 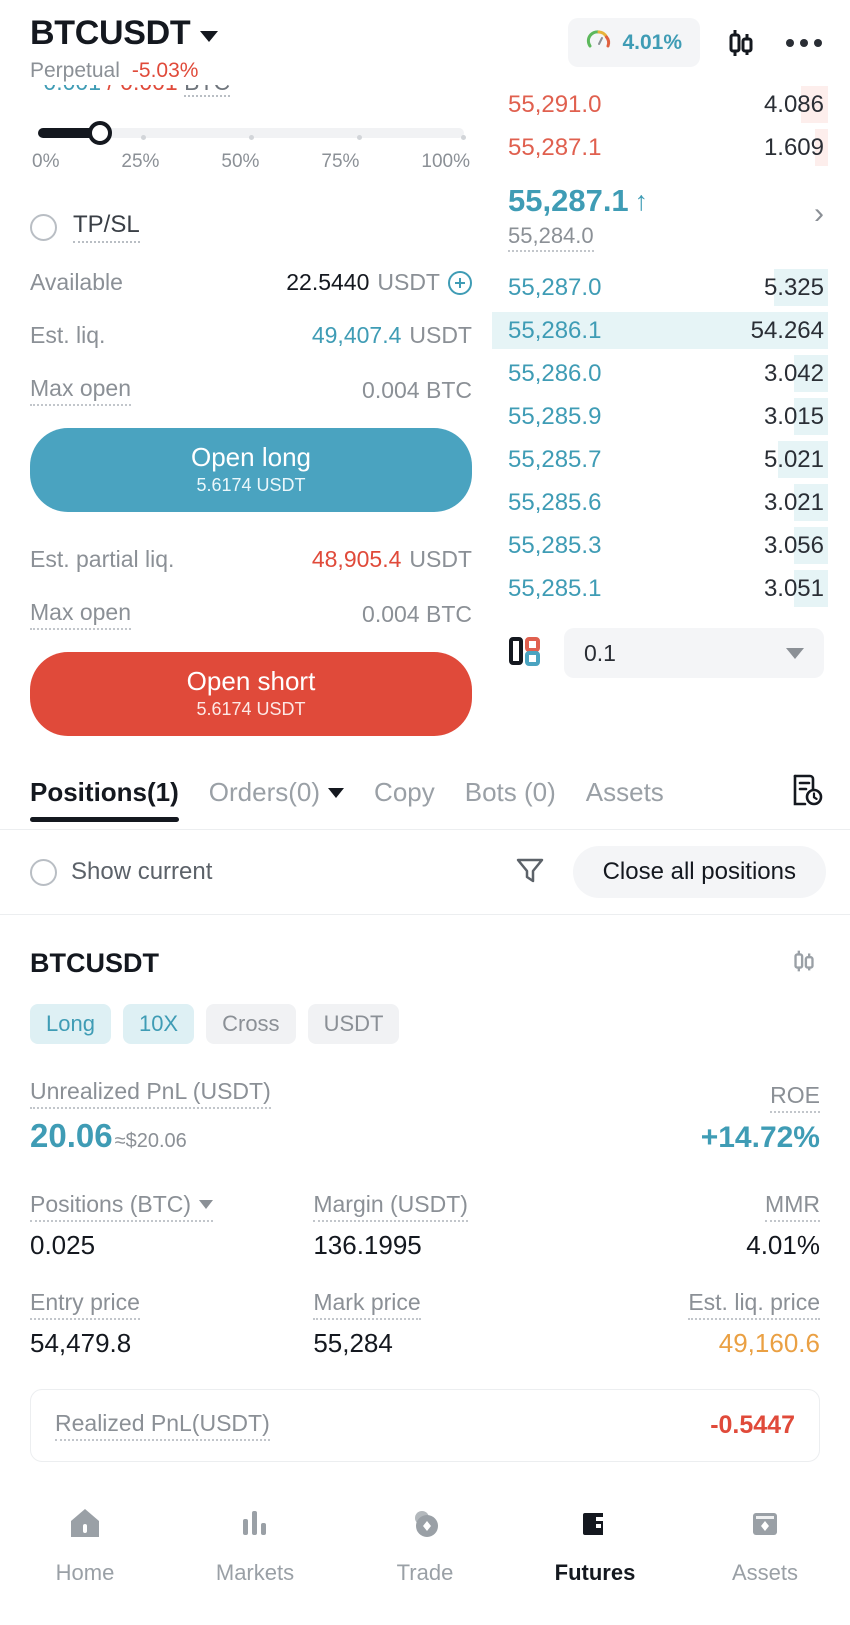 What do you see at coordinates (100, 133) in the screenshot?
I see `slider-handle` at bounding box center [100, 133].